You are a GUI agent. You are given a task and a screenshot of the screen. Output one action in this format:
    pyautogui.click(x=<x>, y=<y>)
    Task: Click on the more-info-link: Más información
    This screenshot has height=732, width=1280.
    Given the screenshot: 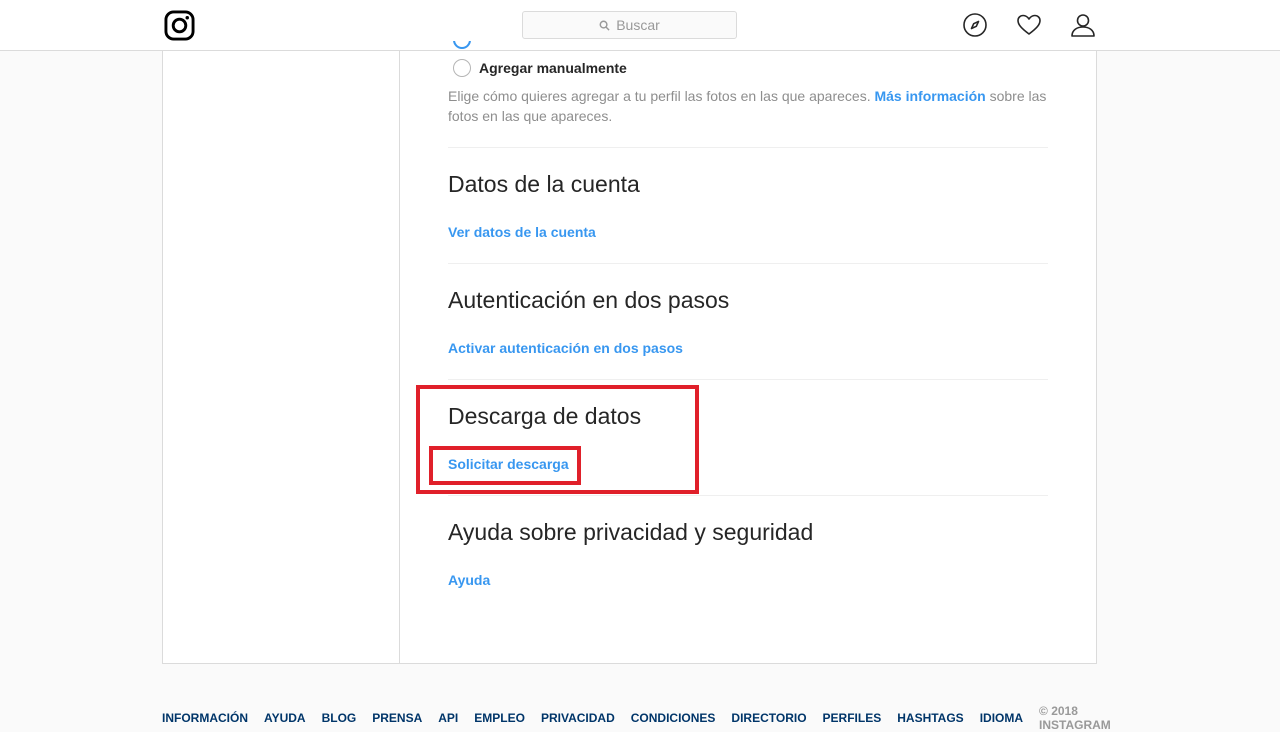 What is the action you would take?
    pyautogui.click(x=929, y=96)
    